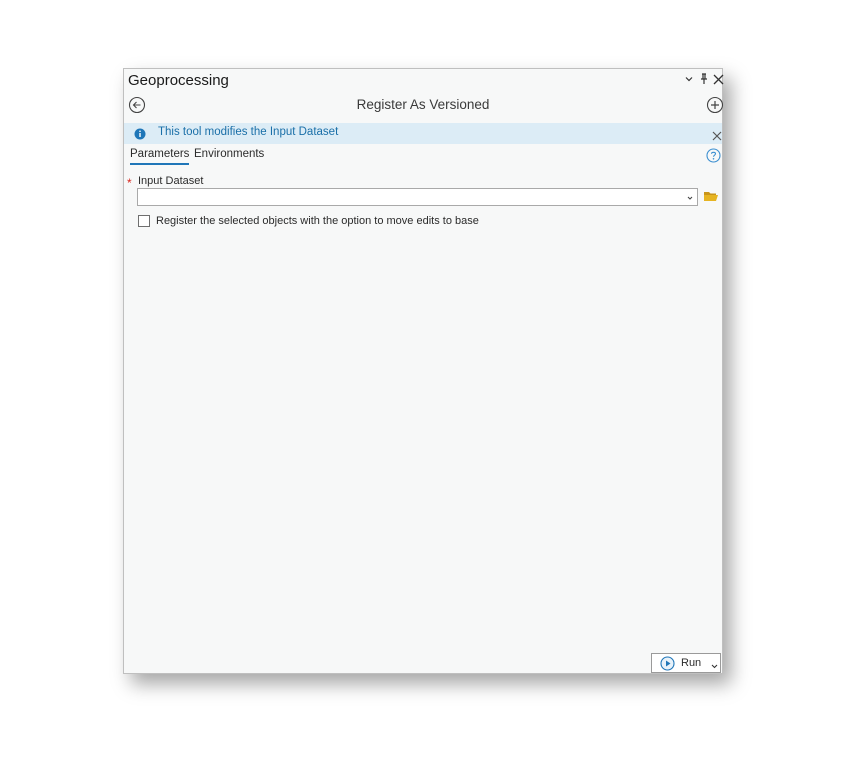 This screenshot has width=847, height=767. What do you see at coordinates (704, 79) in the screenshot?
I see `pin-icon` at bounding box center [704, 79].